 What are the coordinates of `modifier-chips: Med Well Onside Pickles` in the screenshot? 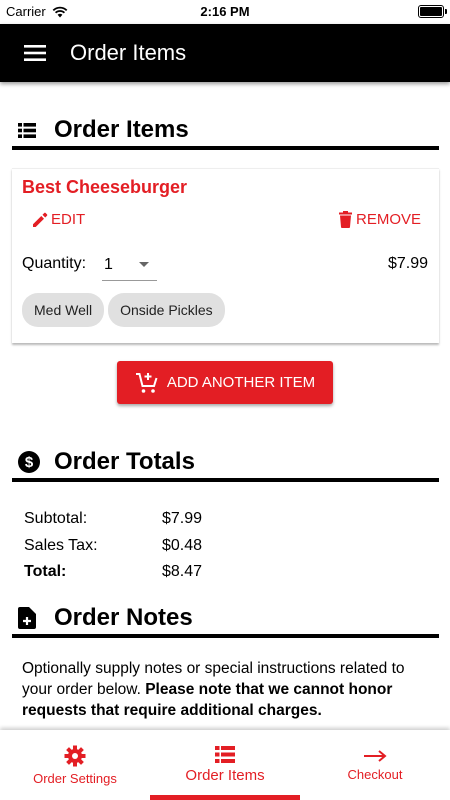 It's located at (123, 310).